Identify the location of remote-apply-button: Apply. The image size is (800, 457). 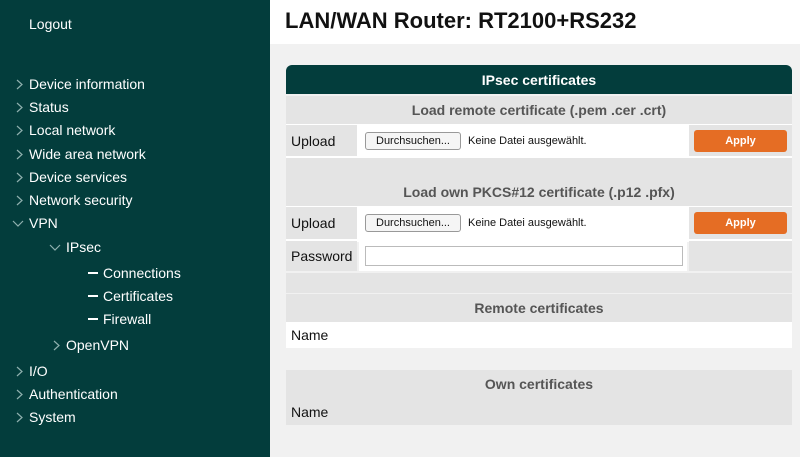
(740, 140).